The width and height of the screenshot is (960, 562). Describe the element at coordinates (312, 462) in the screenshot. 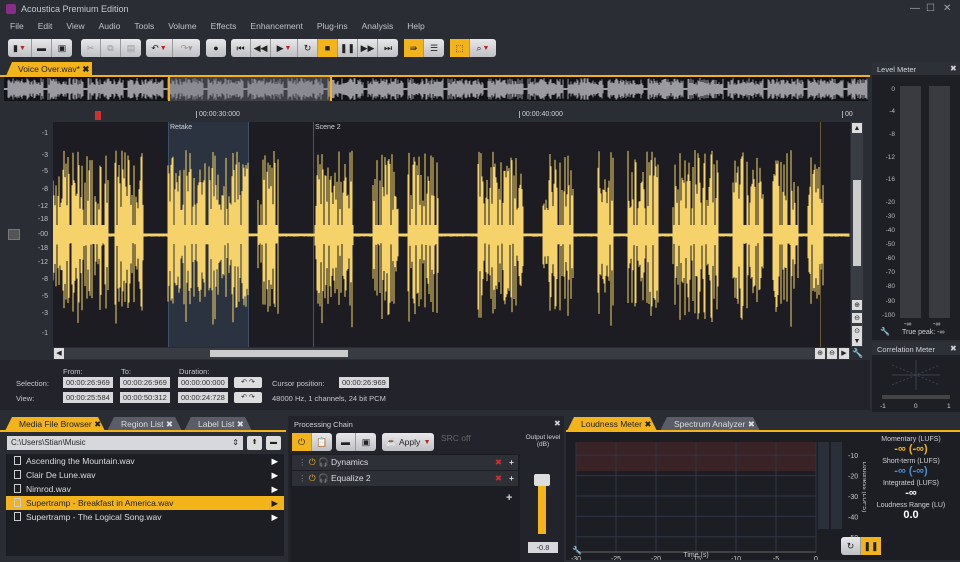

I see `effect-power-icon: ⏻` at that location.